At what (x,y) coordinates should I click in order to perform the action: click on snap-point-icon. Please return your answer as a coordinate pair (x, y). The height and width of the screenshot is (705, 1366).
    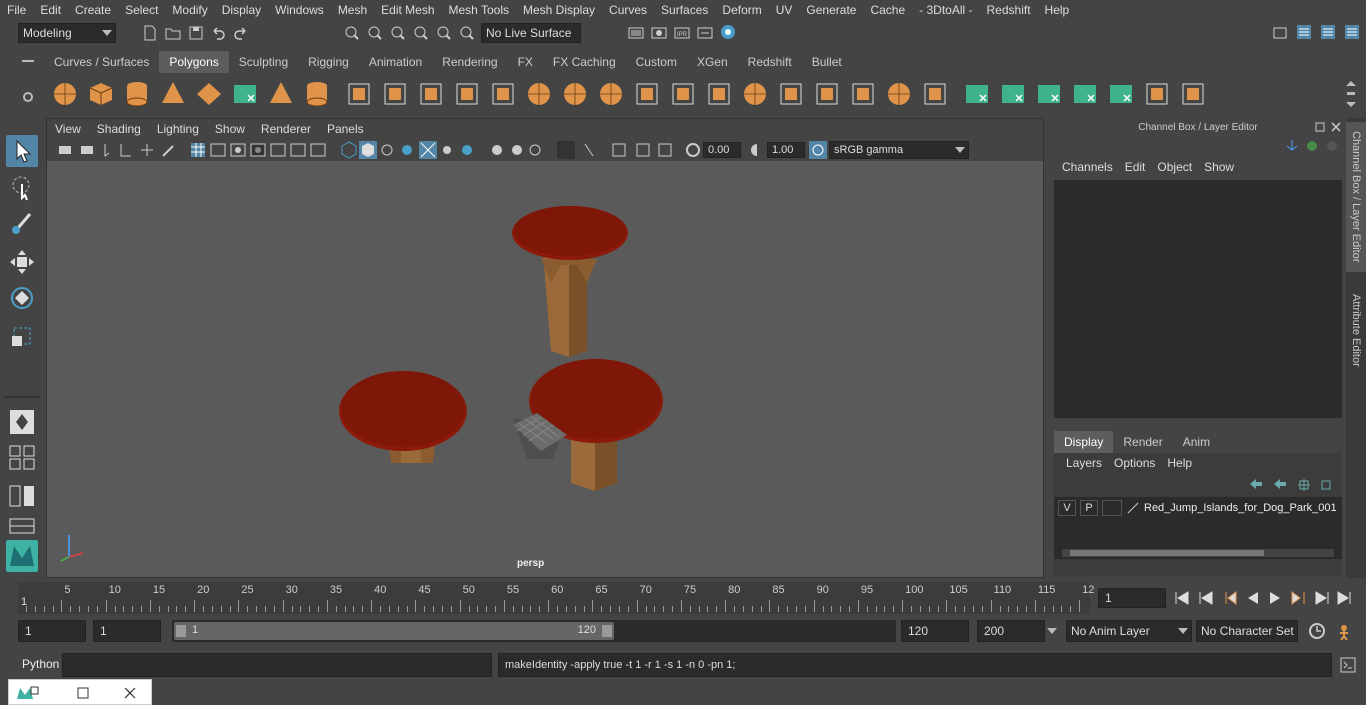
    Looking at the image, I should click on (421, 33).